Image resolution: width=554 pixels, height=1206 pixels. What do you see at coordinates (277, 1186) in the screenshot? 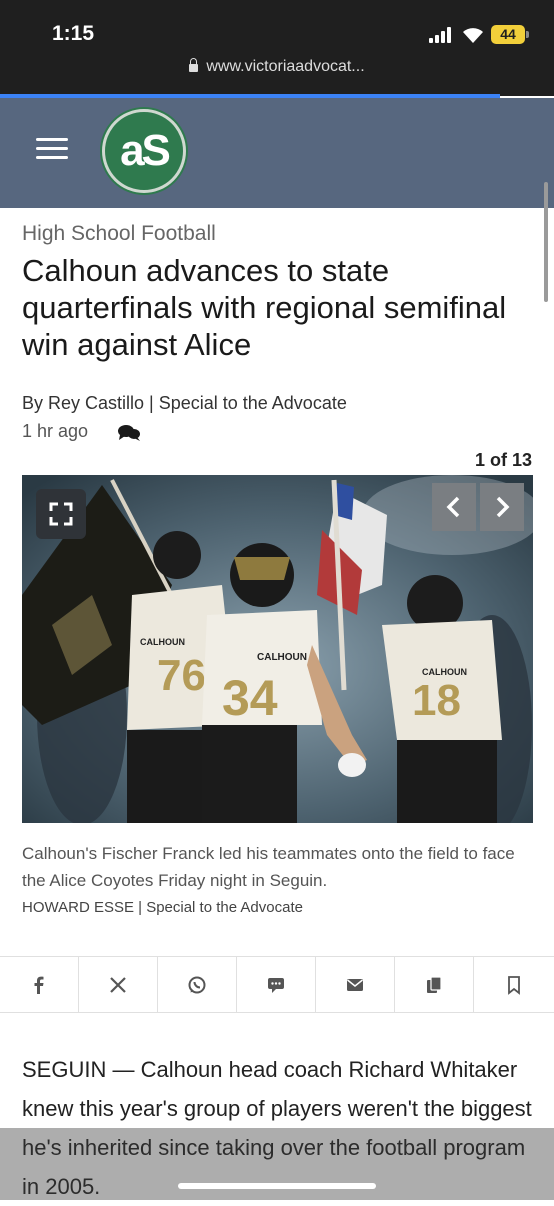
I see `home-indicator` at bounding box center [277, 1186].